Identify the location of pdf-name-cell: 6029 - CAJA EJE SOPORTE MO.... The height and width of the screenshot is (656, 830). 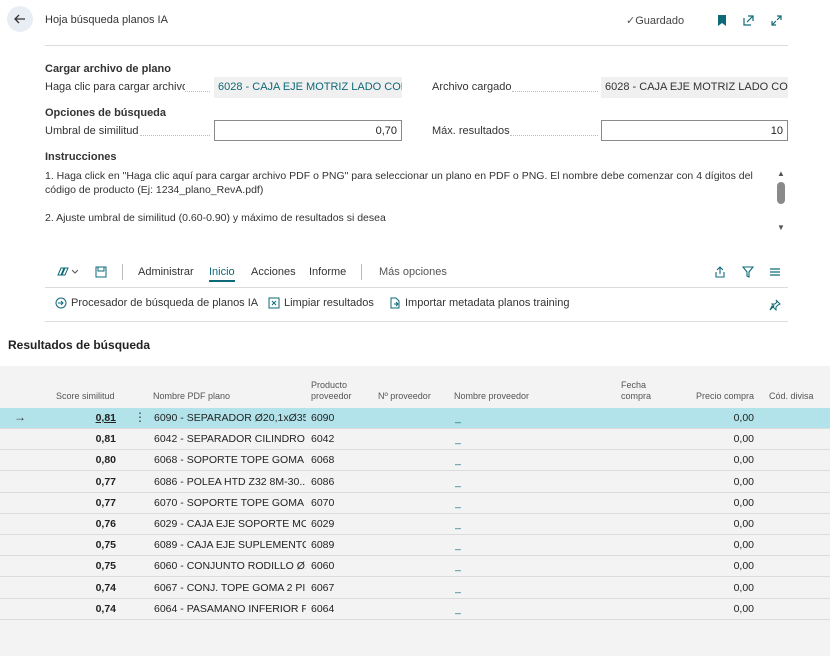
(230, 524).